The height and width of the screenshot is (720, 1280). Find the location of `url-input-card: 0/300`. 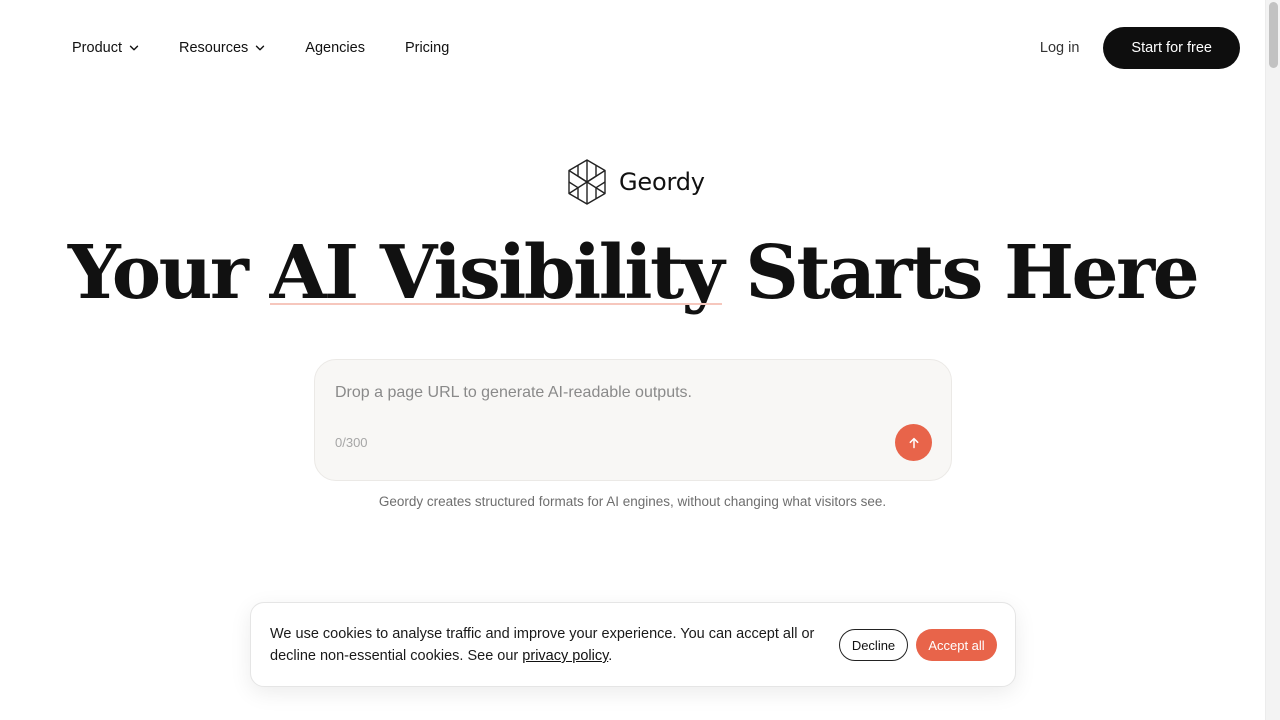

url-input-card: 0/300 is located at coordinates (633, 420).